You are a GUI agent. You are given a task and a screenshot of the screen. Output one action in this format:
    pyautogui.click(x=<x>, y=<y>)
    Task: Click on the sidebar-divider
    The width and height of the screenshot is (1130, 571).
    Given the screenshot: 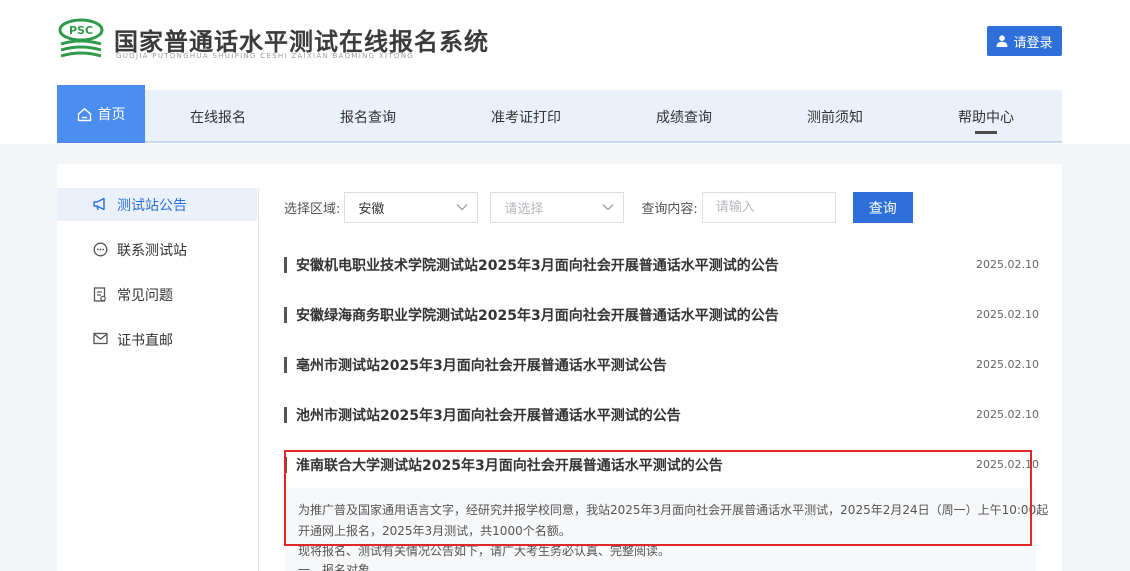 What is the action you would take?
    pyautogui.click(x=258, y=379)
    